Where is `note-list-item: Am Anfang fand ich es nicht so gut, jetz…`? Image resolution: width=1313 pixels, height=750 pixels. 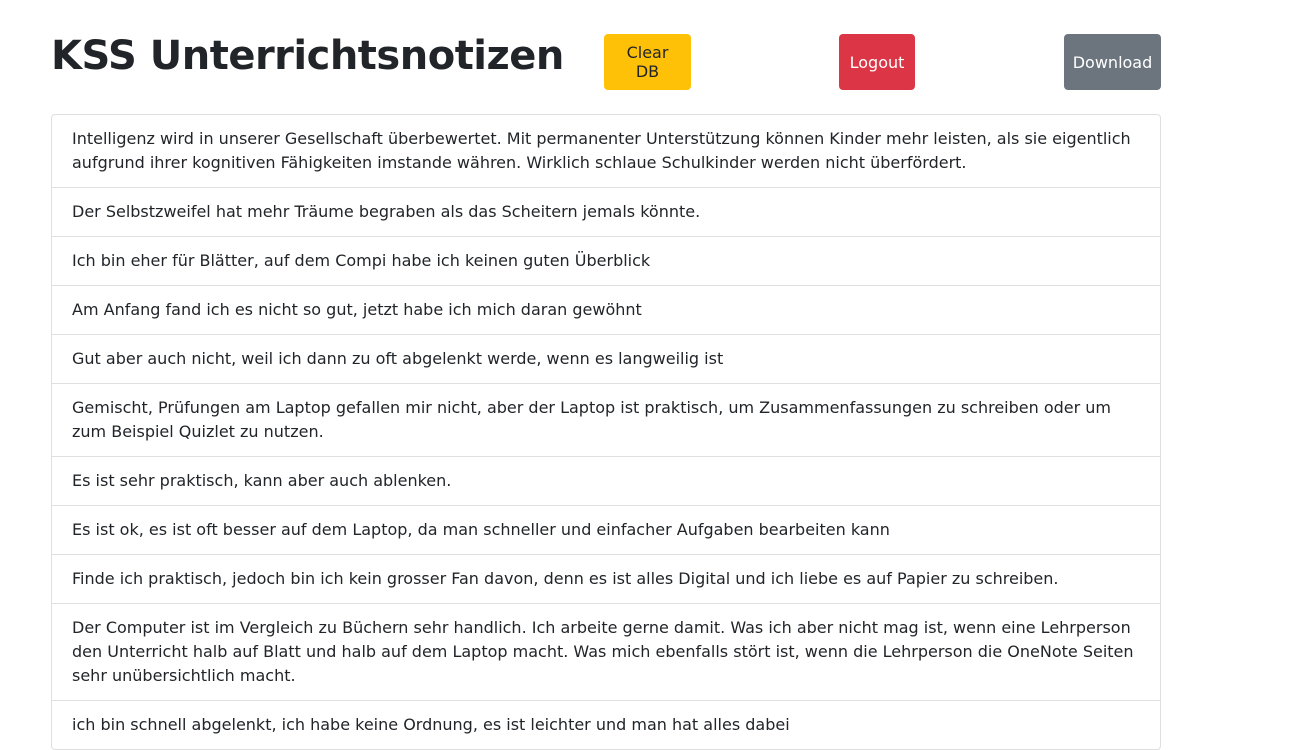 note-list-item: Am Anfang fand ich es nicht so gut, jetz… is located at coordinates (606, 310).